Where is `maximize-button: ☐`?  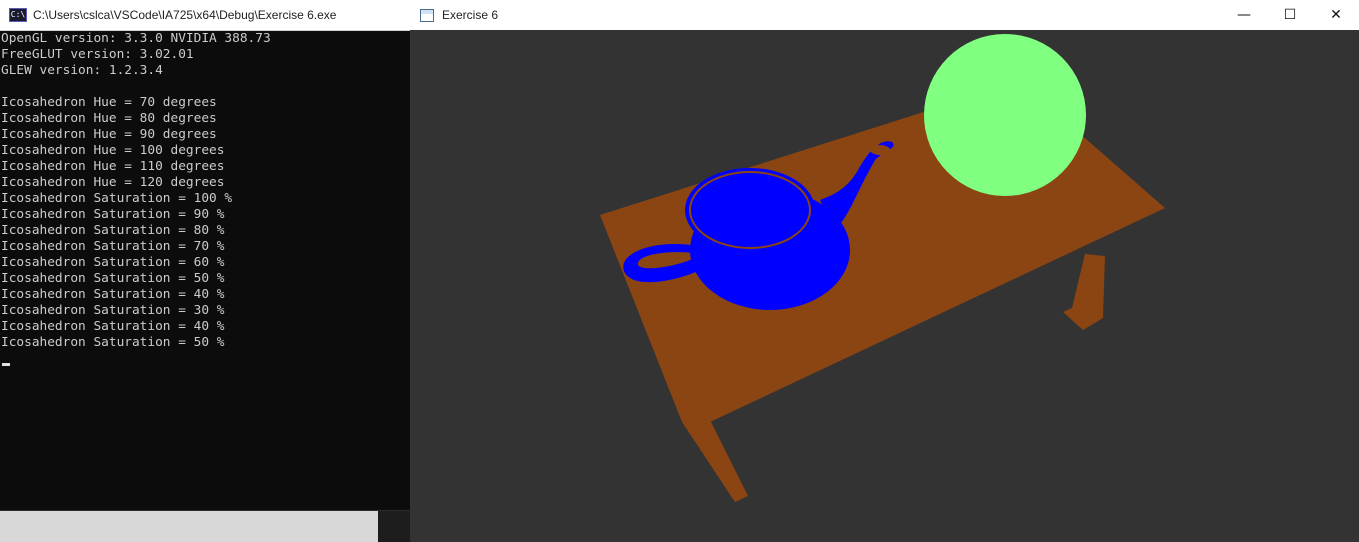
maximize-button: ☐ is located at coordinates (1290, 15).